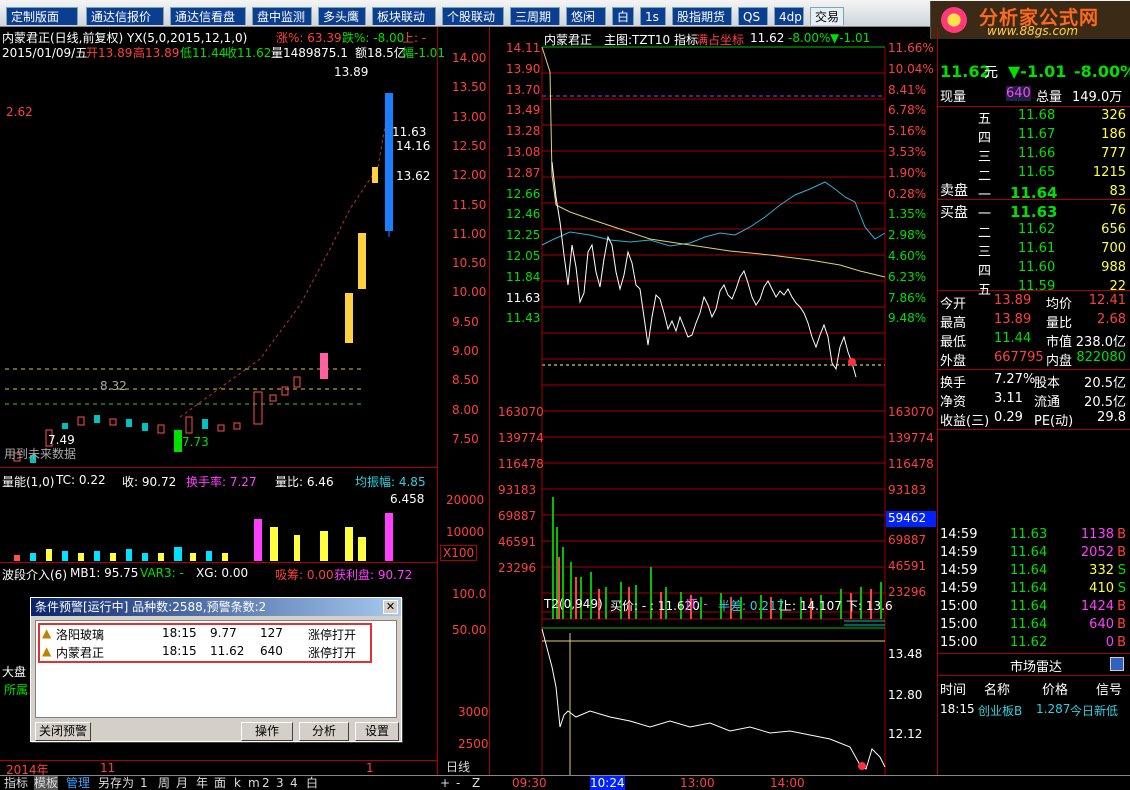  I want to click on stat-value: 238.0亿, so click(1100, 342).